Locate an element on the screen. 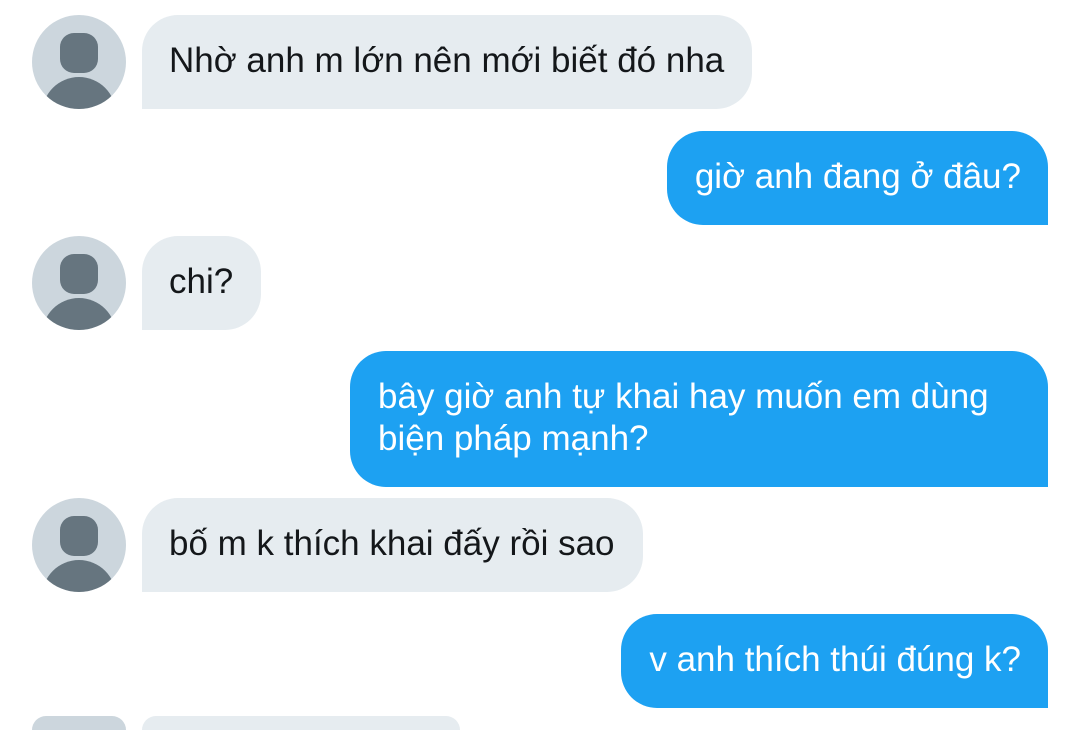 The width and height of the screenshot is (1080, 730). message-bubble-outgoing: v anh thích thúi đúng k? is located at coordinates (834, 661).